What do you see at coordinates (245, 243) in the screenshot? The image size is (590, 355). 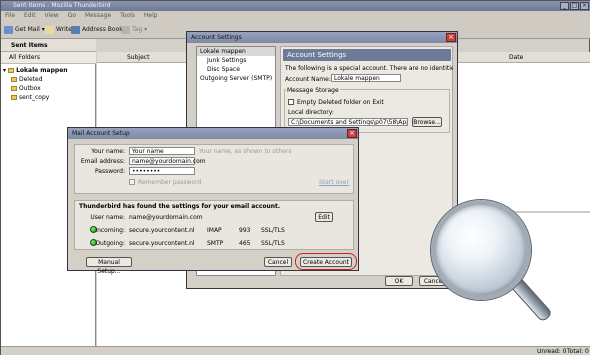 I see `outgoing-port: 465` at bounding box center [245, 243].